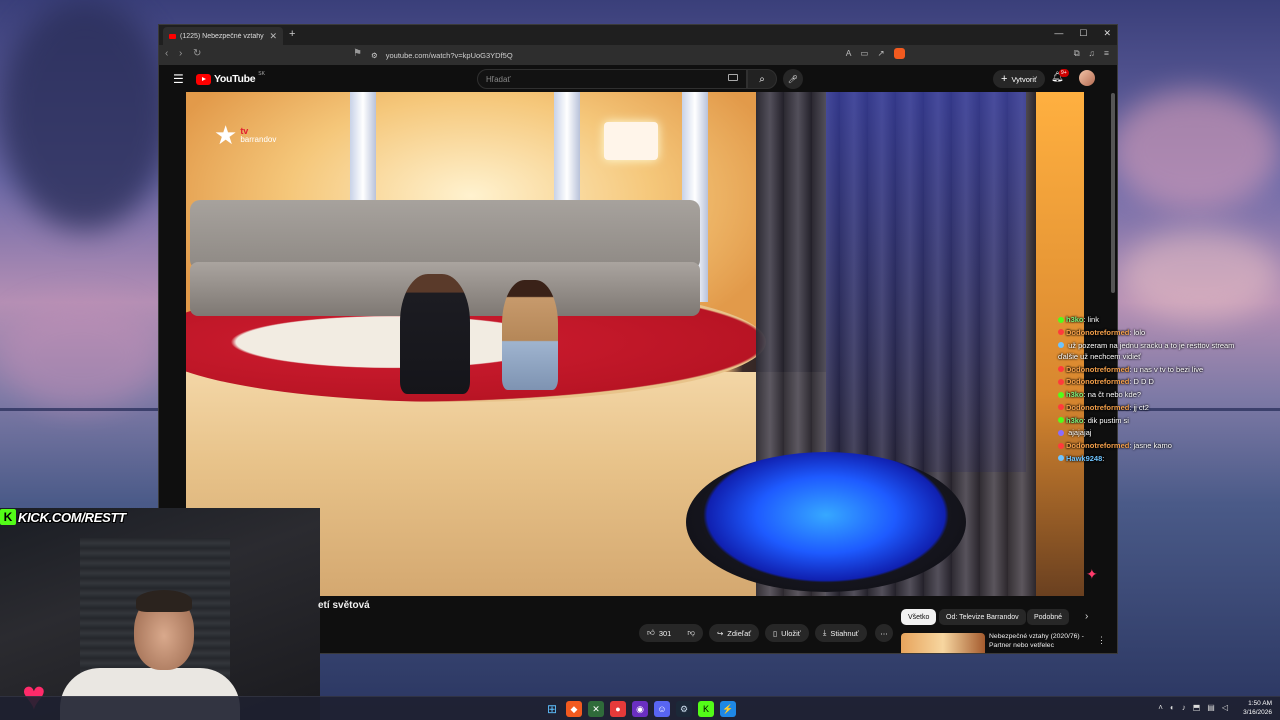  What do you see at coordinates (1107, 33) in the screenshot?
I see `close-window-icon: ✕` at bounding box center [1107, 33].